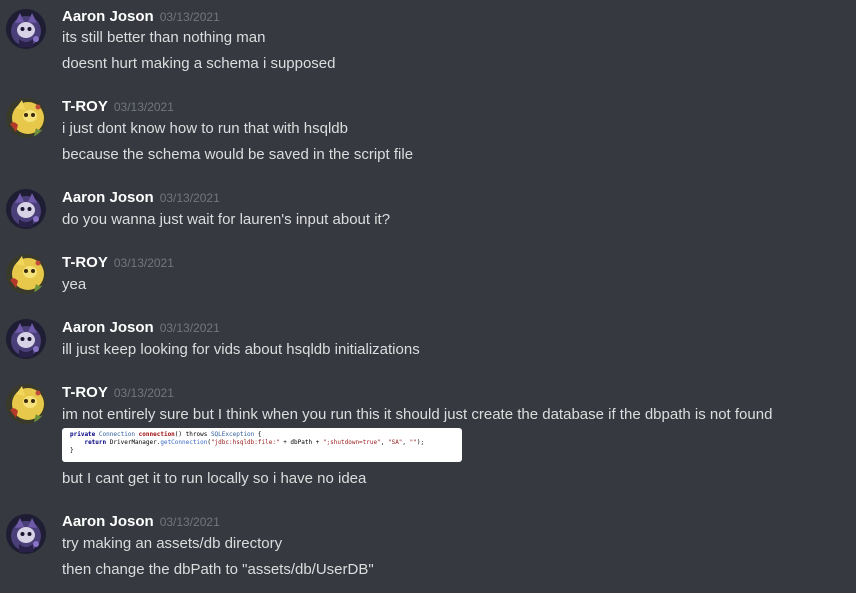 The image size is (856, 593). What do you see at coordinates (420, 442) in the screenshot?
I see `code-token: );` at bounding box center [420, 442].